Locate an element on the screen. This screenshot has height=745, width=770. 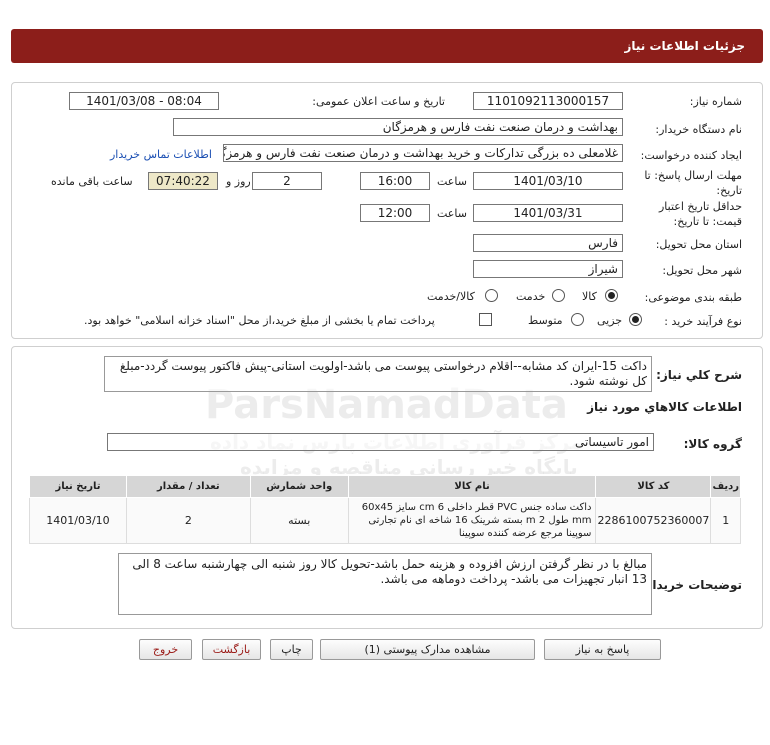
page-title-bar: جزئیات اطلاعات نیاز is located at coordinates (387, 46).